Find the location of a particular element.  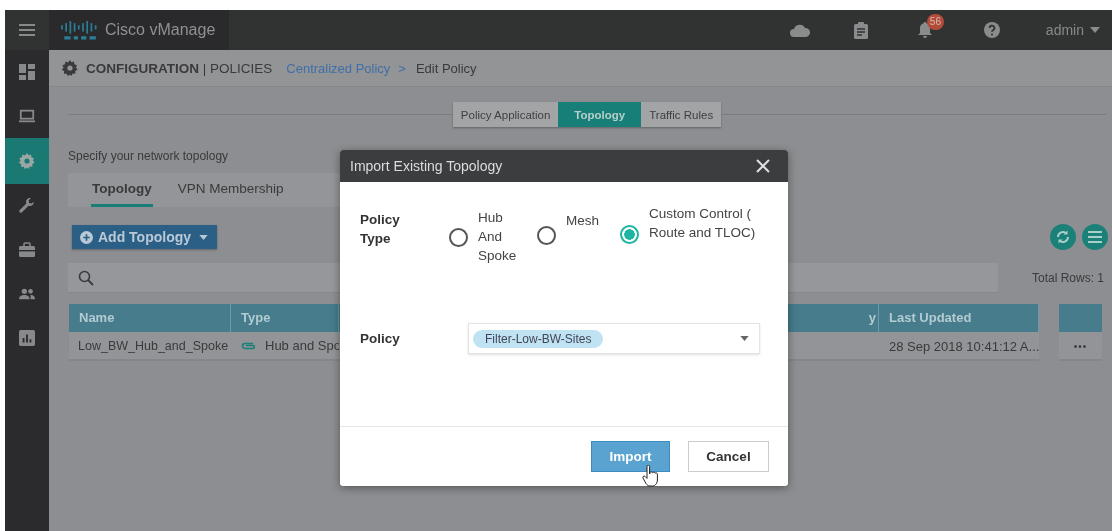

sidebar-item is located at coordinates (27, 161).